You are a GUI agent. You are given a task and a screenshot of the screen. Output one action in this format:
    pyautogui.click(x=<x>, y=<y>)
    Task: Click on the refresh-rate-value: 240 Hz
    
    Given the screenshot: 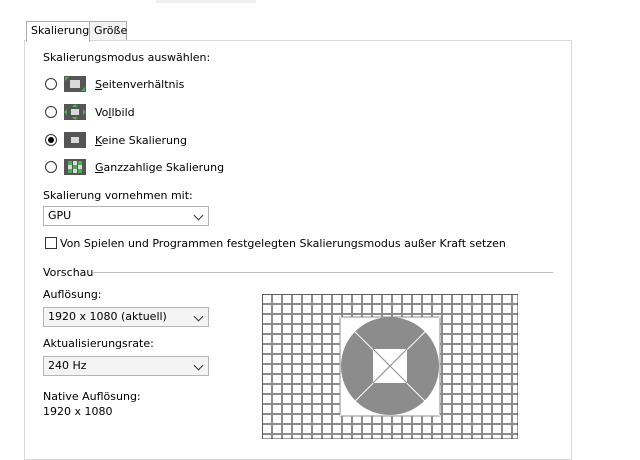 What is the action you would take?
    pyautogui.click(x=67, y=365)
    